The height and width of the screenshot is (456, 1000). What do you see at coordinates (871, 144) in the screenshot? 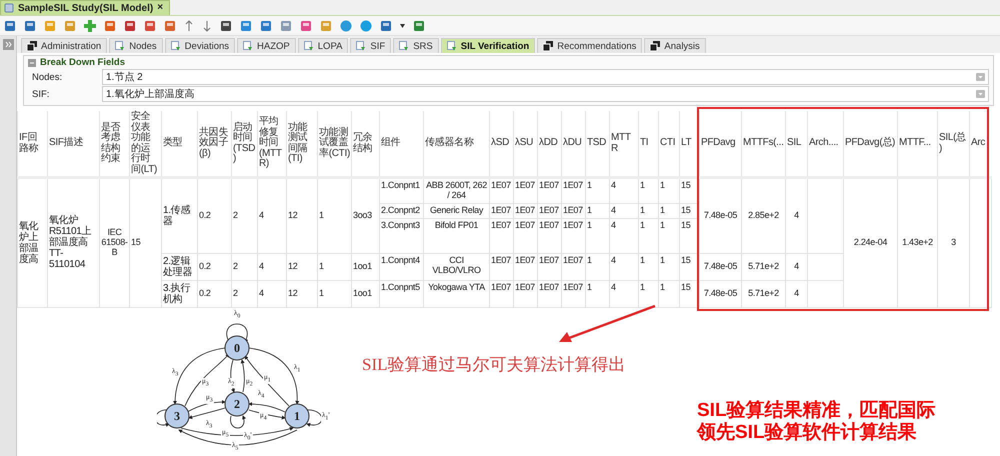
I see `column-header: PFDavg(总)` at bounding box center [871, 144].